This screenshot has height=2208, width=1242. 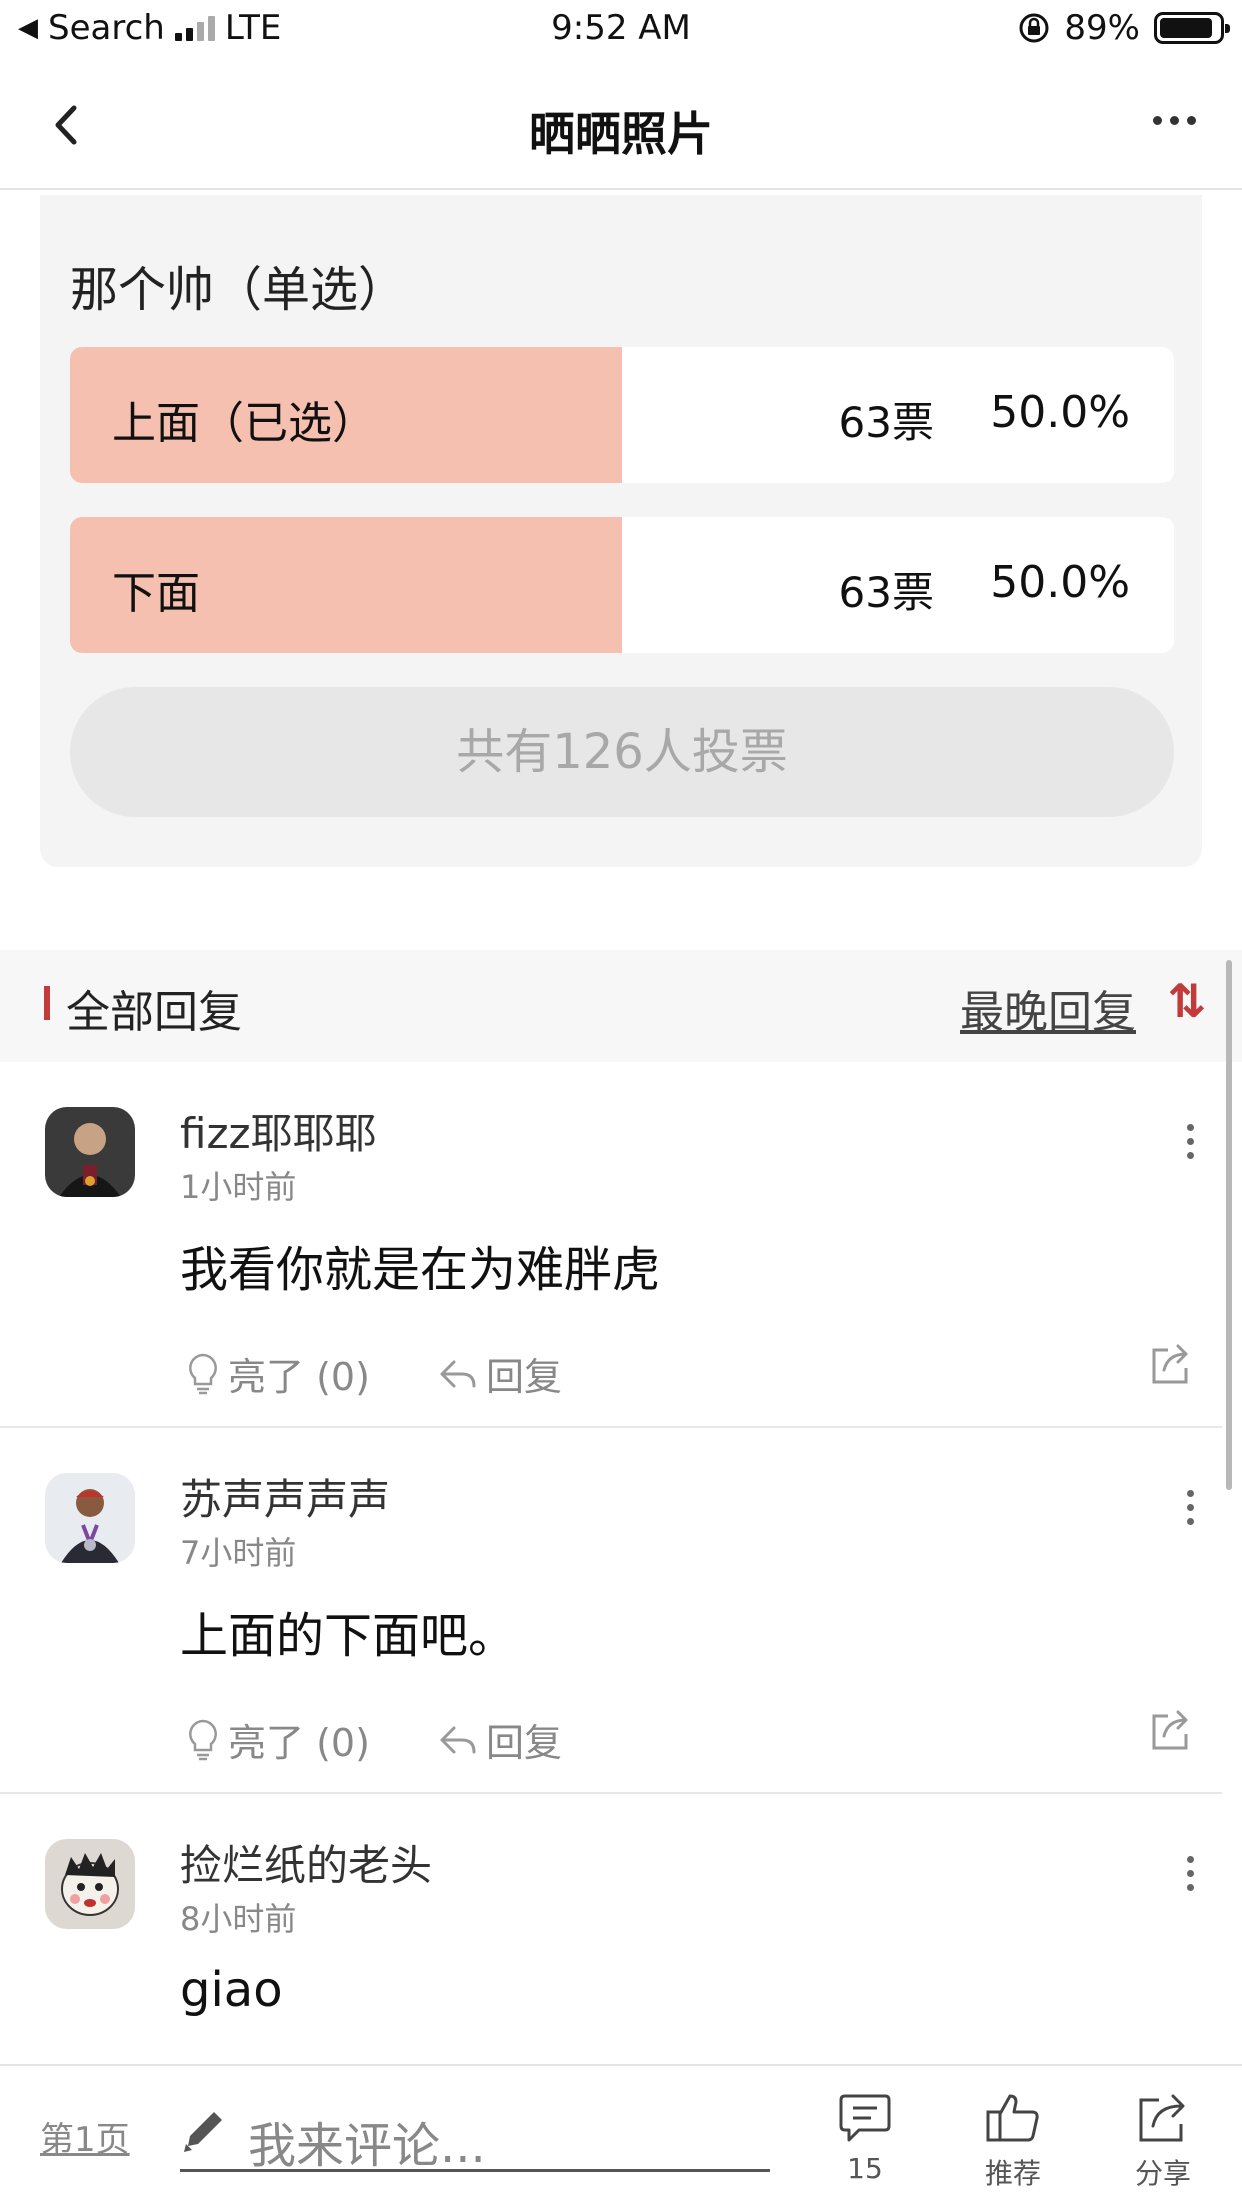 I want to click on nav-bar: 晒晒照片, so click(x=621, y=125).